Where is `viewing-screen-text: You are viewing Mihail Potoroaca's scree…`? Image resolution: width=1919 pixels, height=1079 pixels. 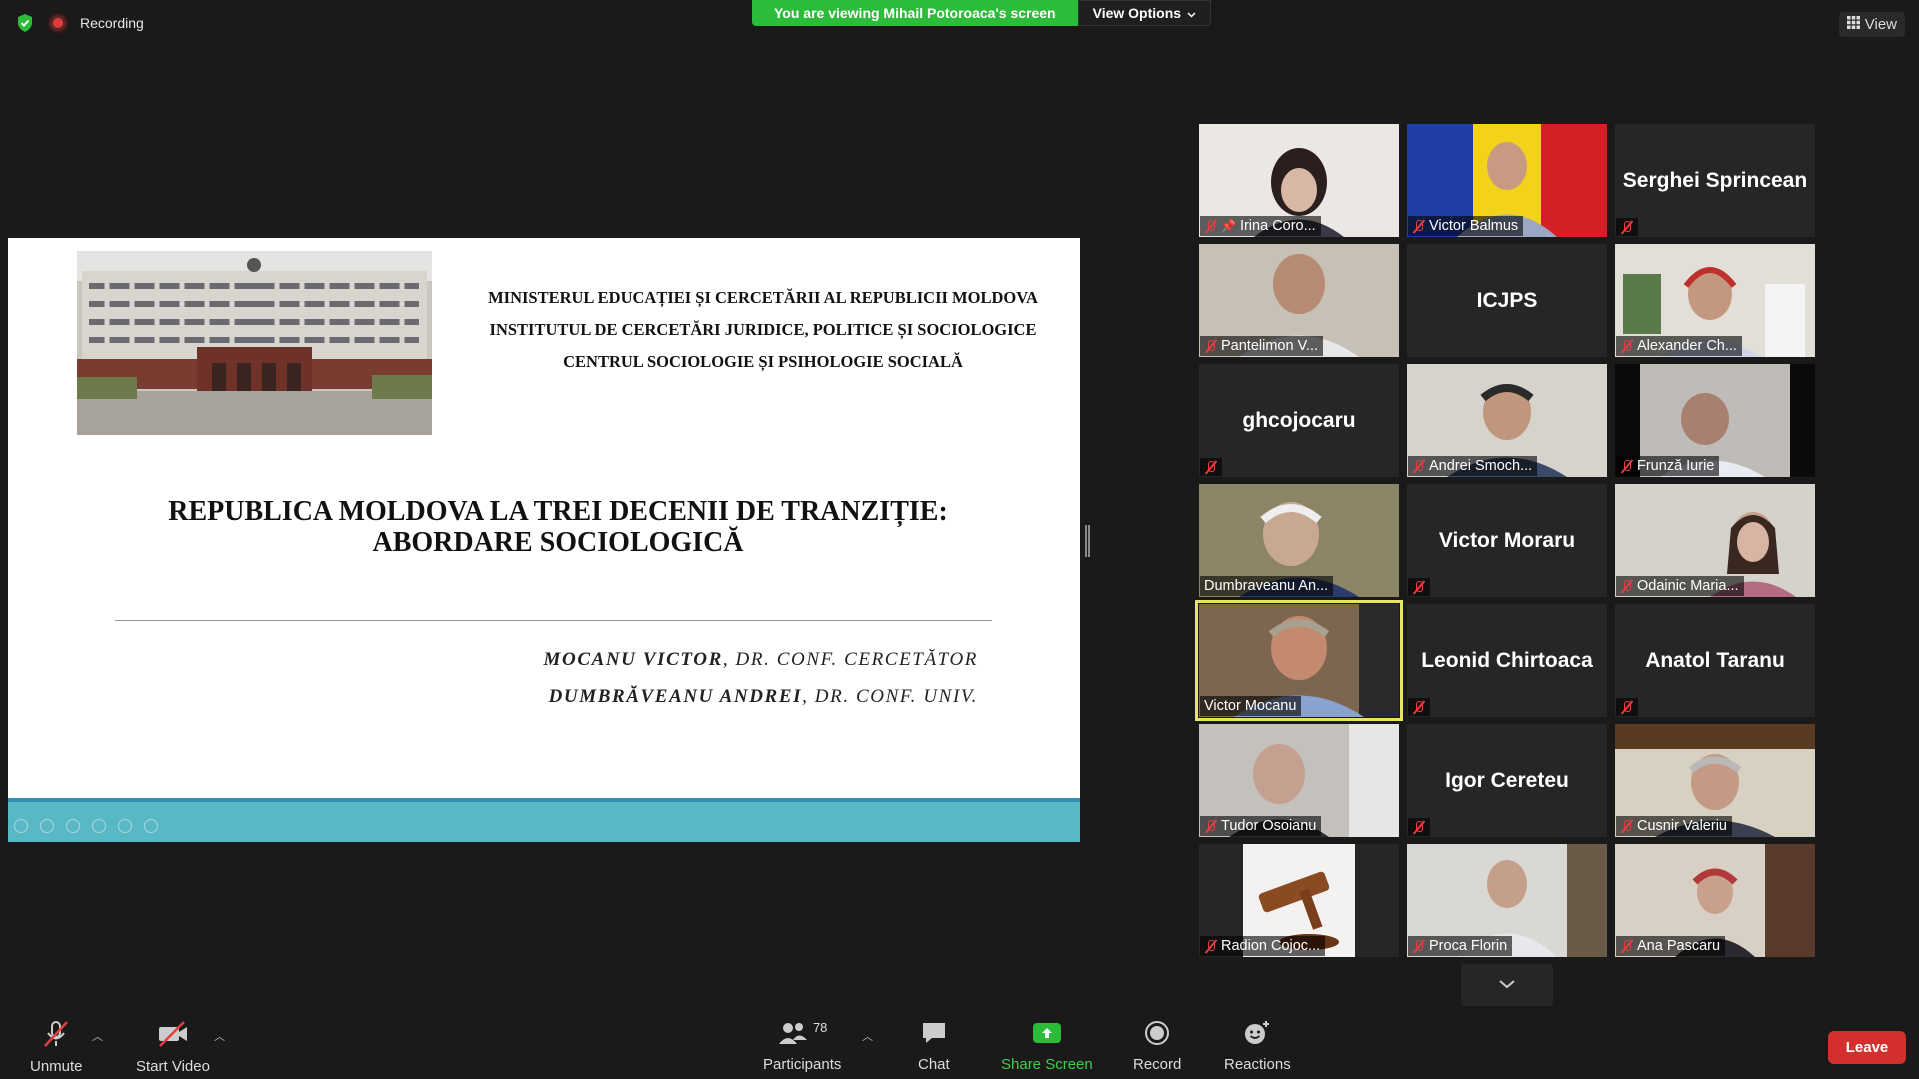 viewing-screen-text: You are viewing Mihail Potoroaca's scree… is located at coordinates (915, 13).